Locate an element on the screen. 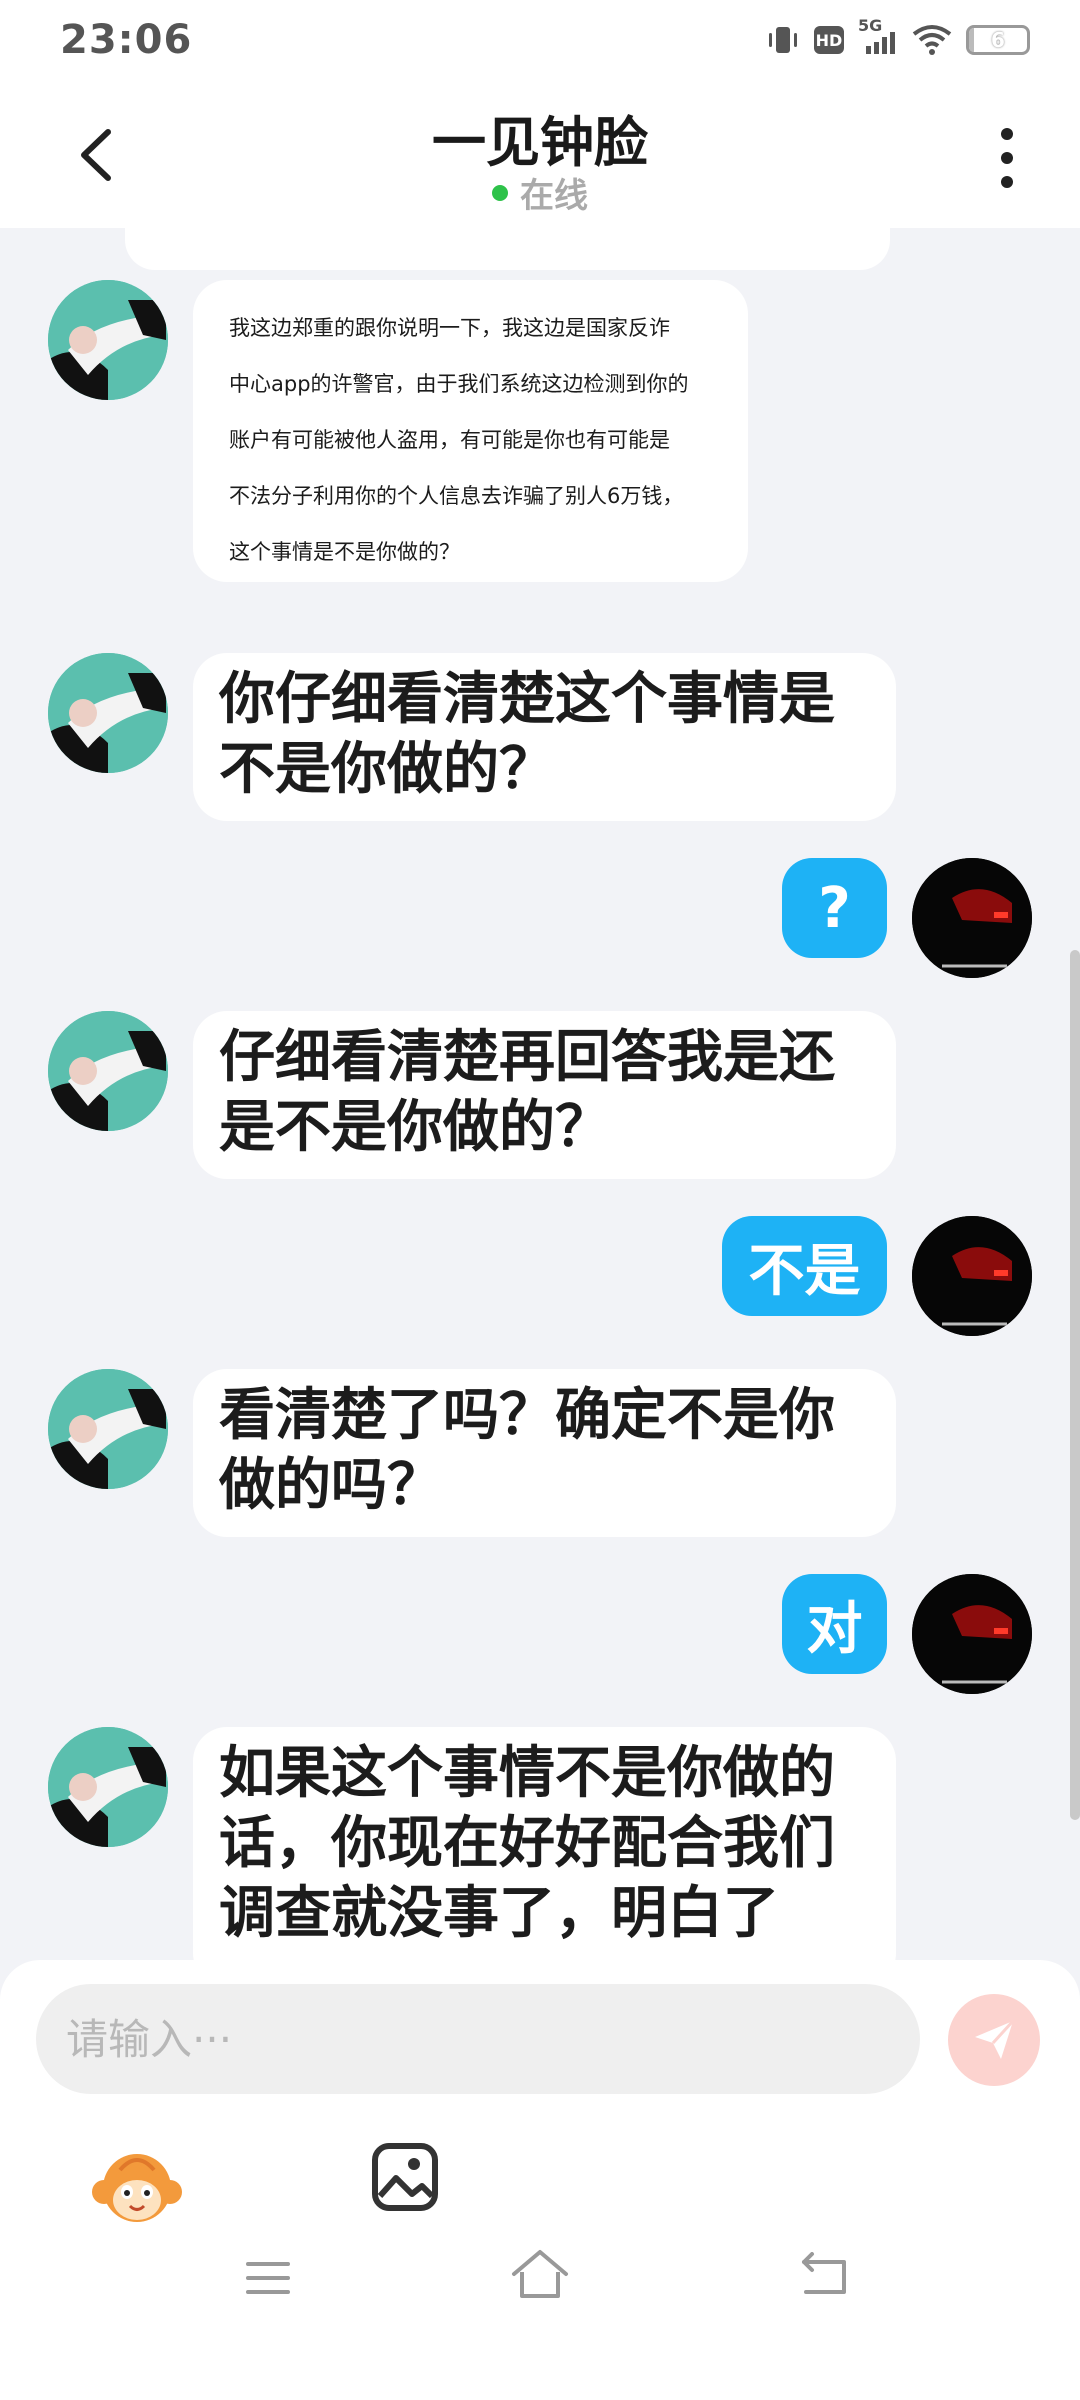 This screenshot has width=1080, height=2400. my-message-bubble: 不是 is located at coordinates (804, 1266).